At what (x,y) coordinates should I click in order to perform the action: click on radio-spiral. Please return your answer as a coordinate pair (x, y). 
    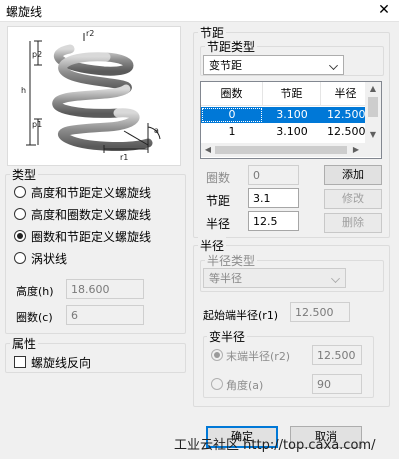
    Looking at the image, I should click on (20, 258).